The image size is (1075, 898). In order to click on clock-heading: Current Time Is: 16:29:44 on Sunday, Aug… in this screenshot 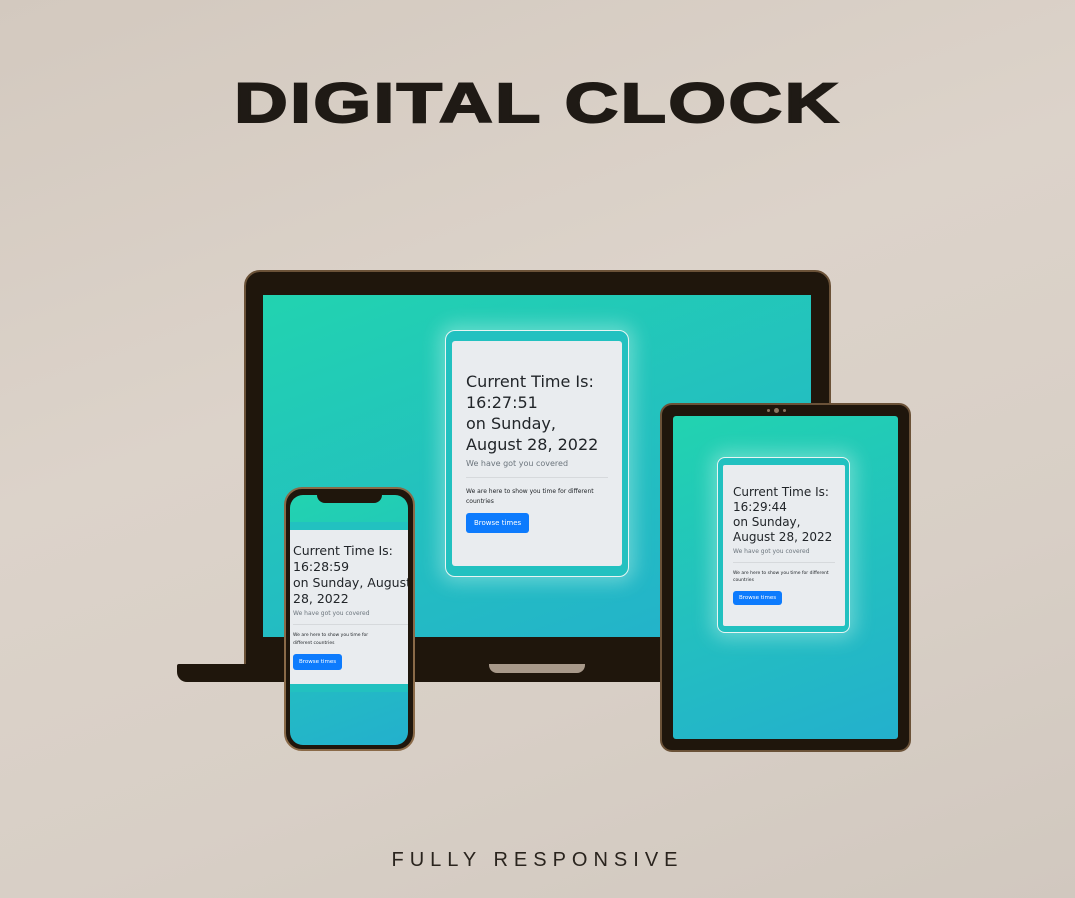, I will do `click(784, 515)`.